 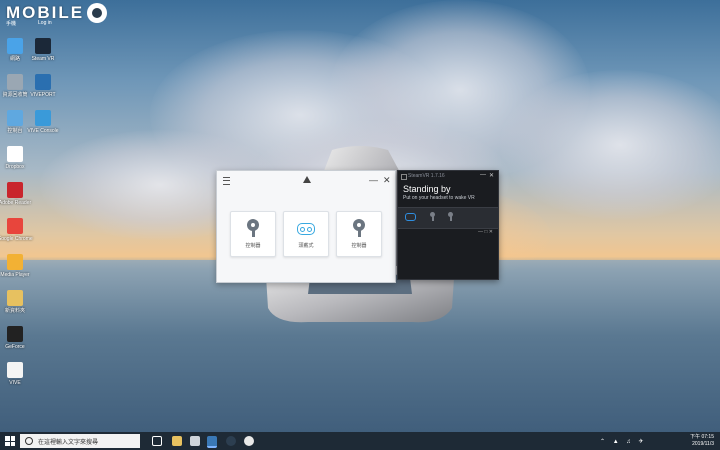 What do you see at coordinates (623, 441) in the screenshot?
I see `system-tray-icons: ⌃ ▲ ♫ ✈` at bounding box center [623, 441].